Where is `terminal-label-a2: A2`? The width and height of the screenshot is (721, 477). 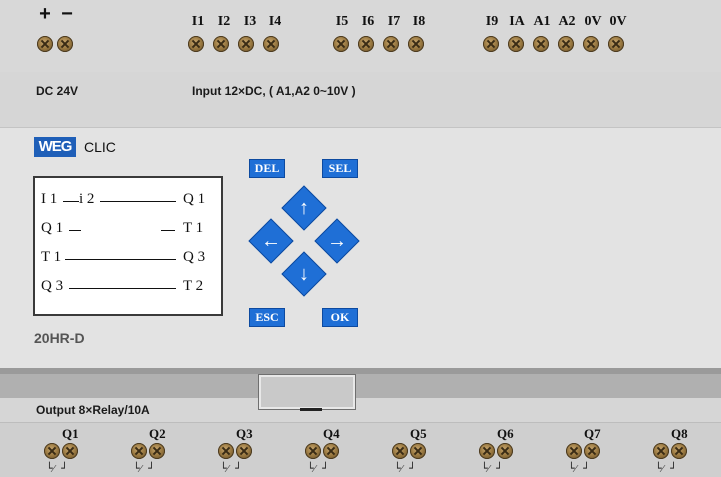
terminal-label-a2: A2 is located at coordinates (567, 21).